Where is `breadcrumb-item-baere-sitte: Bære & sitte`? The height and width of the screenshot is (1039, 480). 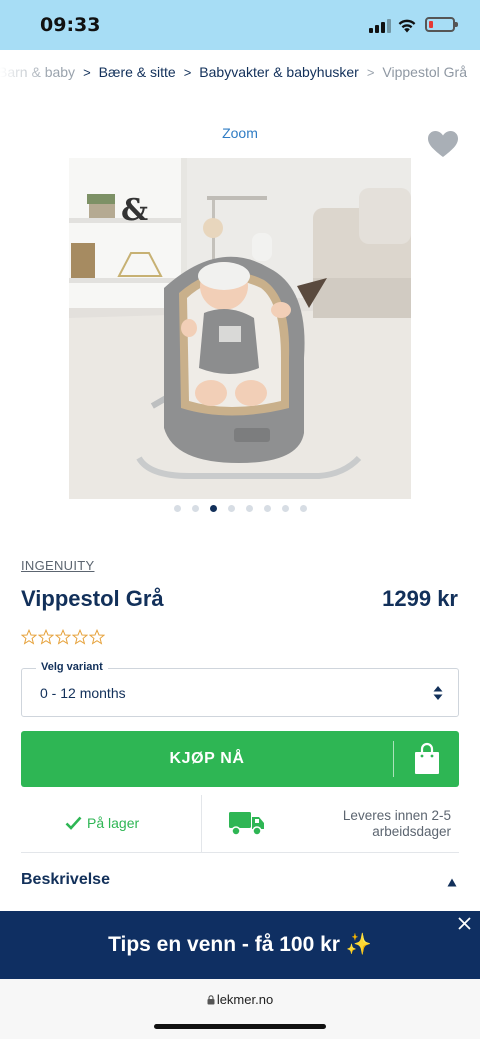
breadcrumb-item-baere-sitte: Bære & sitte is located at coordinates (137, 72).